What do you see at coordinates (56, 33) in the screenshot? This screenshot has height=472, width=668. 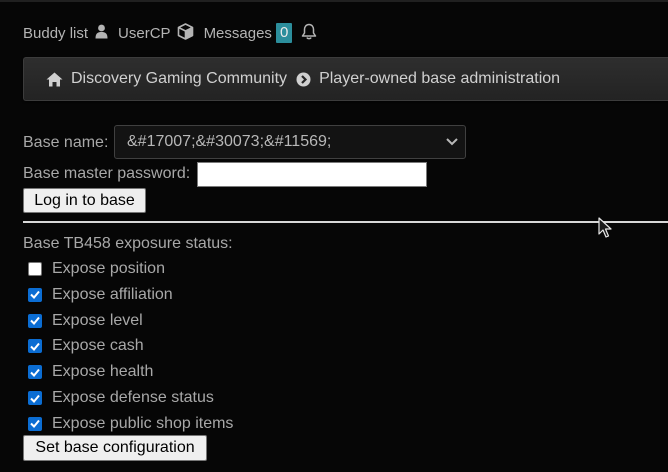 I see `buddy-list-label: Buddy list` at bounding box center [56, 33].